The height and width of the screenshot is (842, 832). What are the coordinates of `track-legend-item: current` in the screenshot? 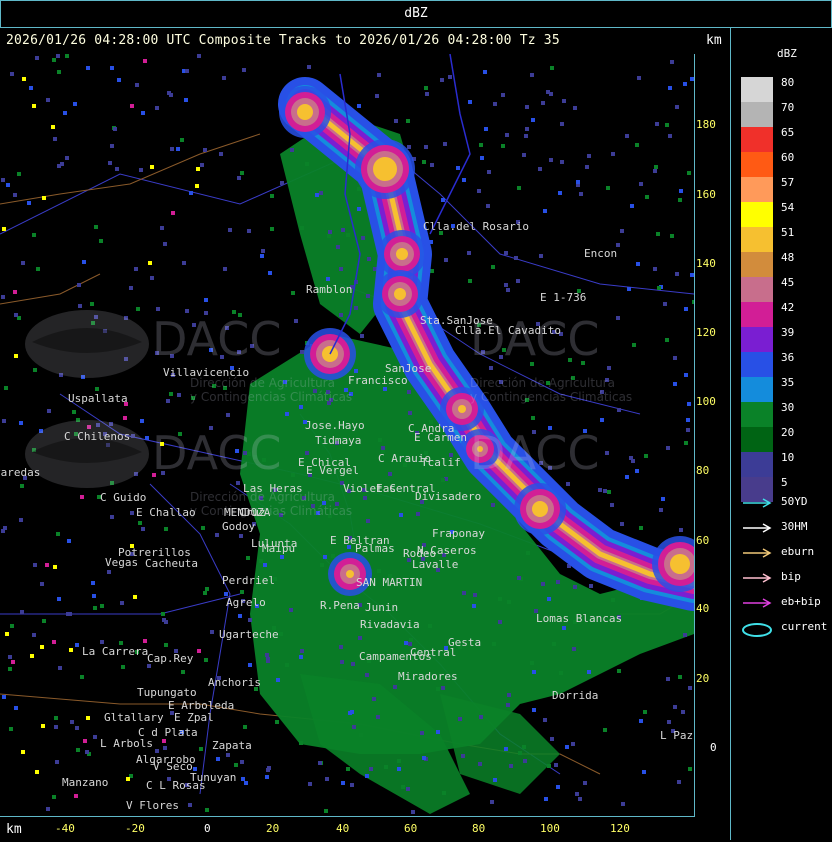 It's located at (784, 628).